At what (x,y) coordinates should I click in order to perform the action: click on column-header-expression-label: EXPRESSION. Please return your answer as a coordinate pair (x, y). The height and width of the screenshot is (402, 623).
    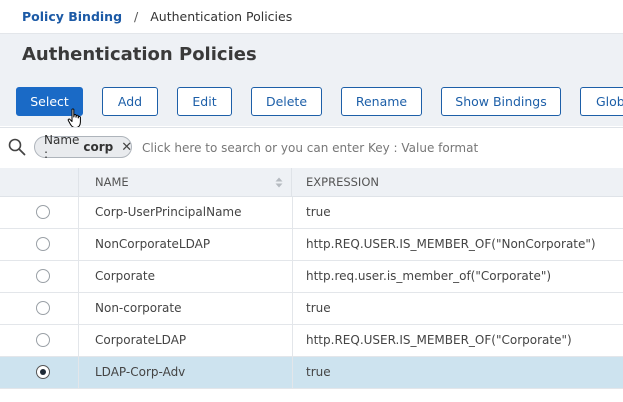
    Looking at the image, I should click on (342, 182).